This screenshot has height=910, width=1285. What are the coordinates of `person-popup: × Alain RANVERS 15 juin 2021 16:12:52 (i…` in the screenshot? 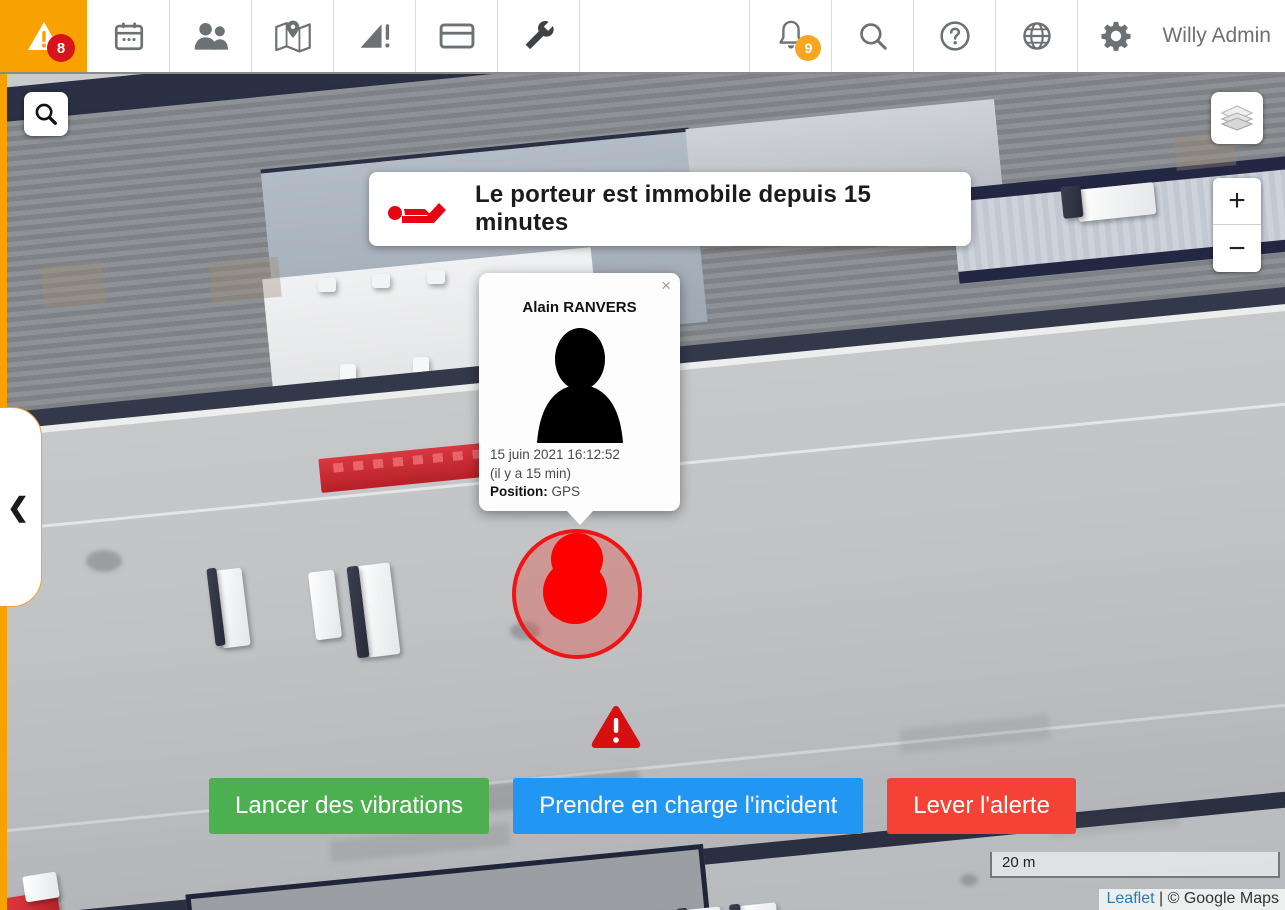 It's located at (579, 392).